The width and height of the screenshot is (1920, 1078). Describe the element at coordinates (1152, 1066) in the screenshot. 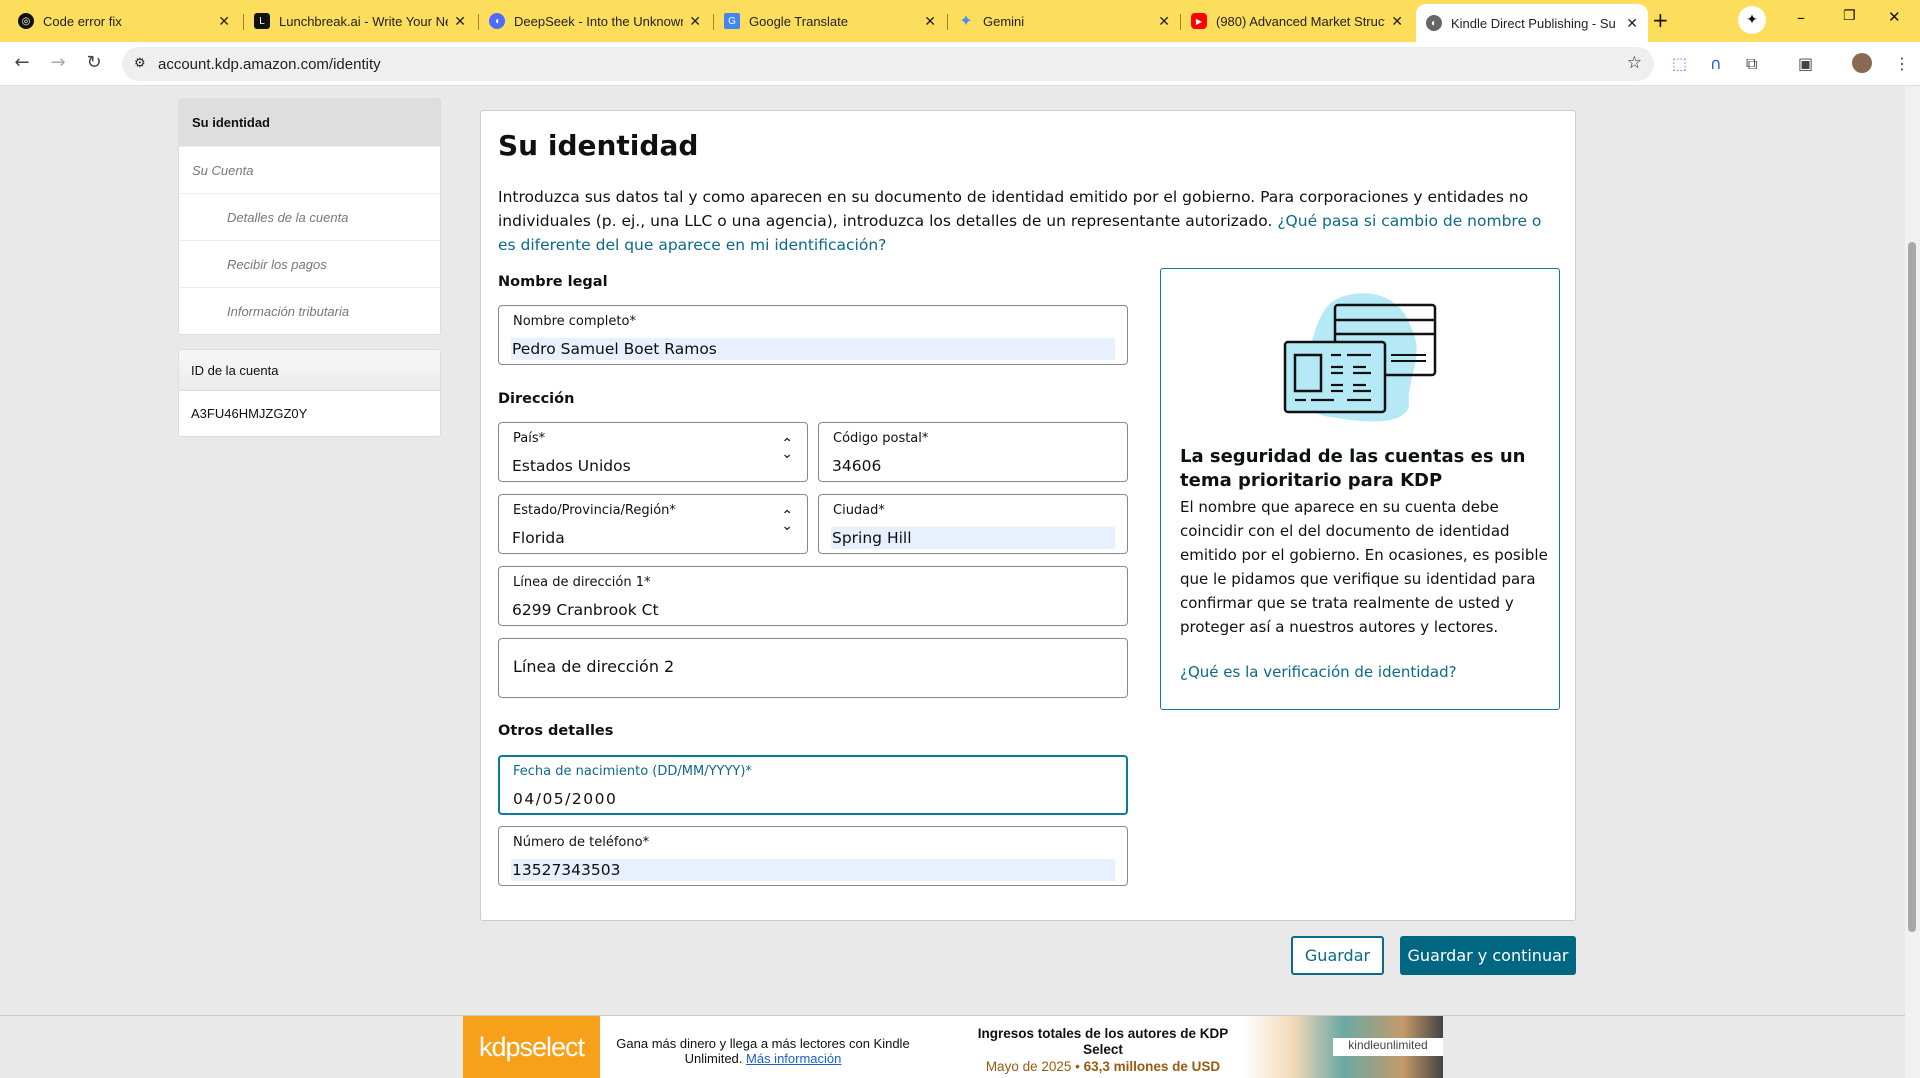

I see `earnings-amount: 63,3 millones de USD` at that location.